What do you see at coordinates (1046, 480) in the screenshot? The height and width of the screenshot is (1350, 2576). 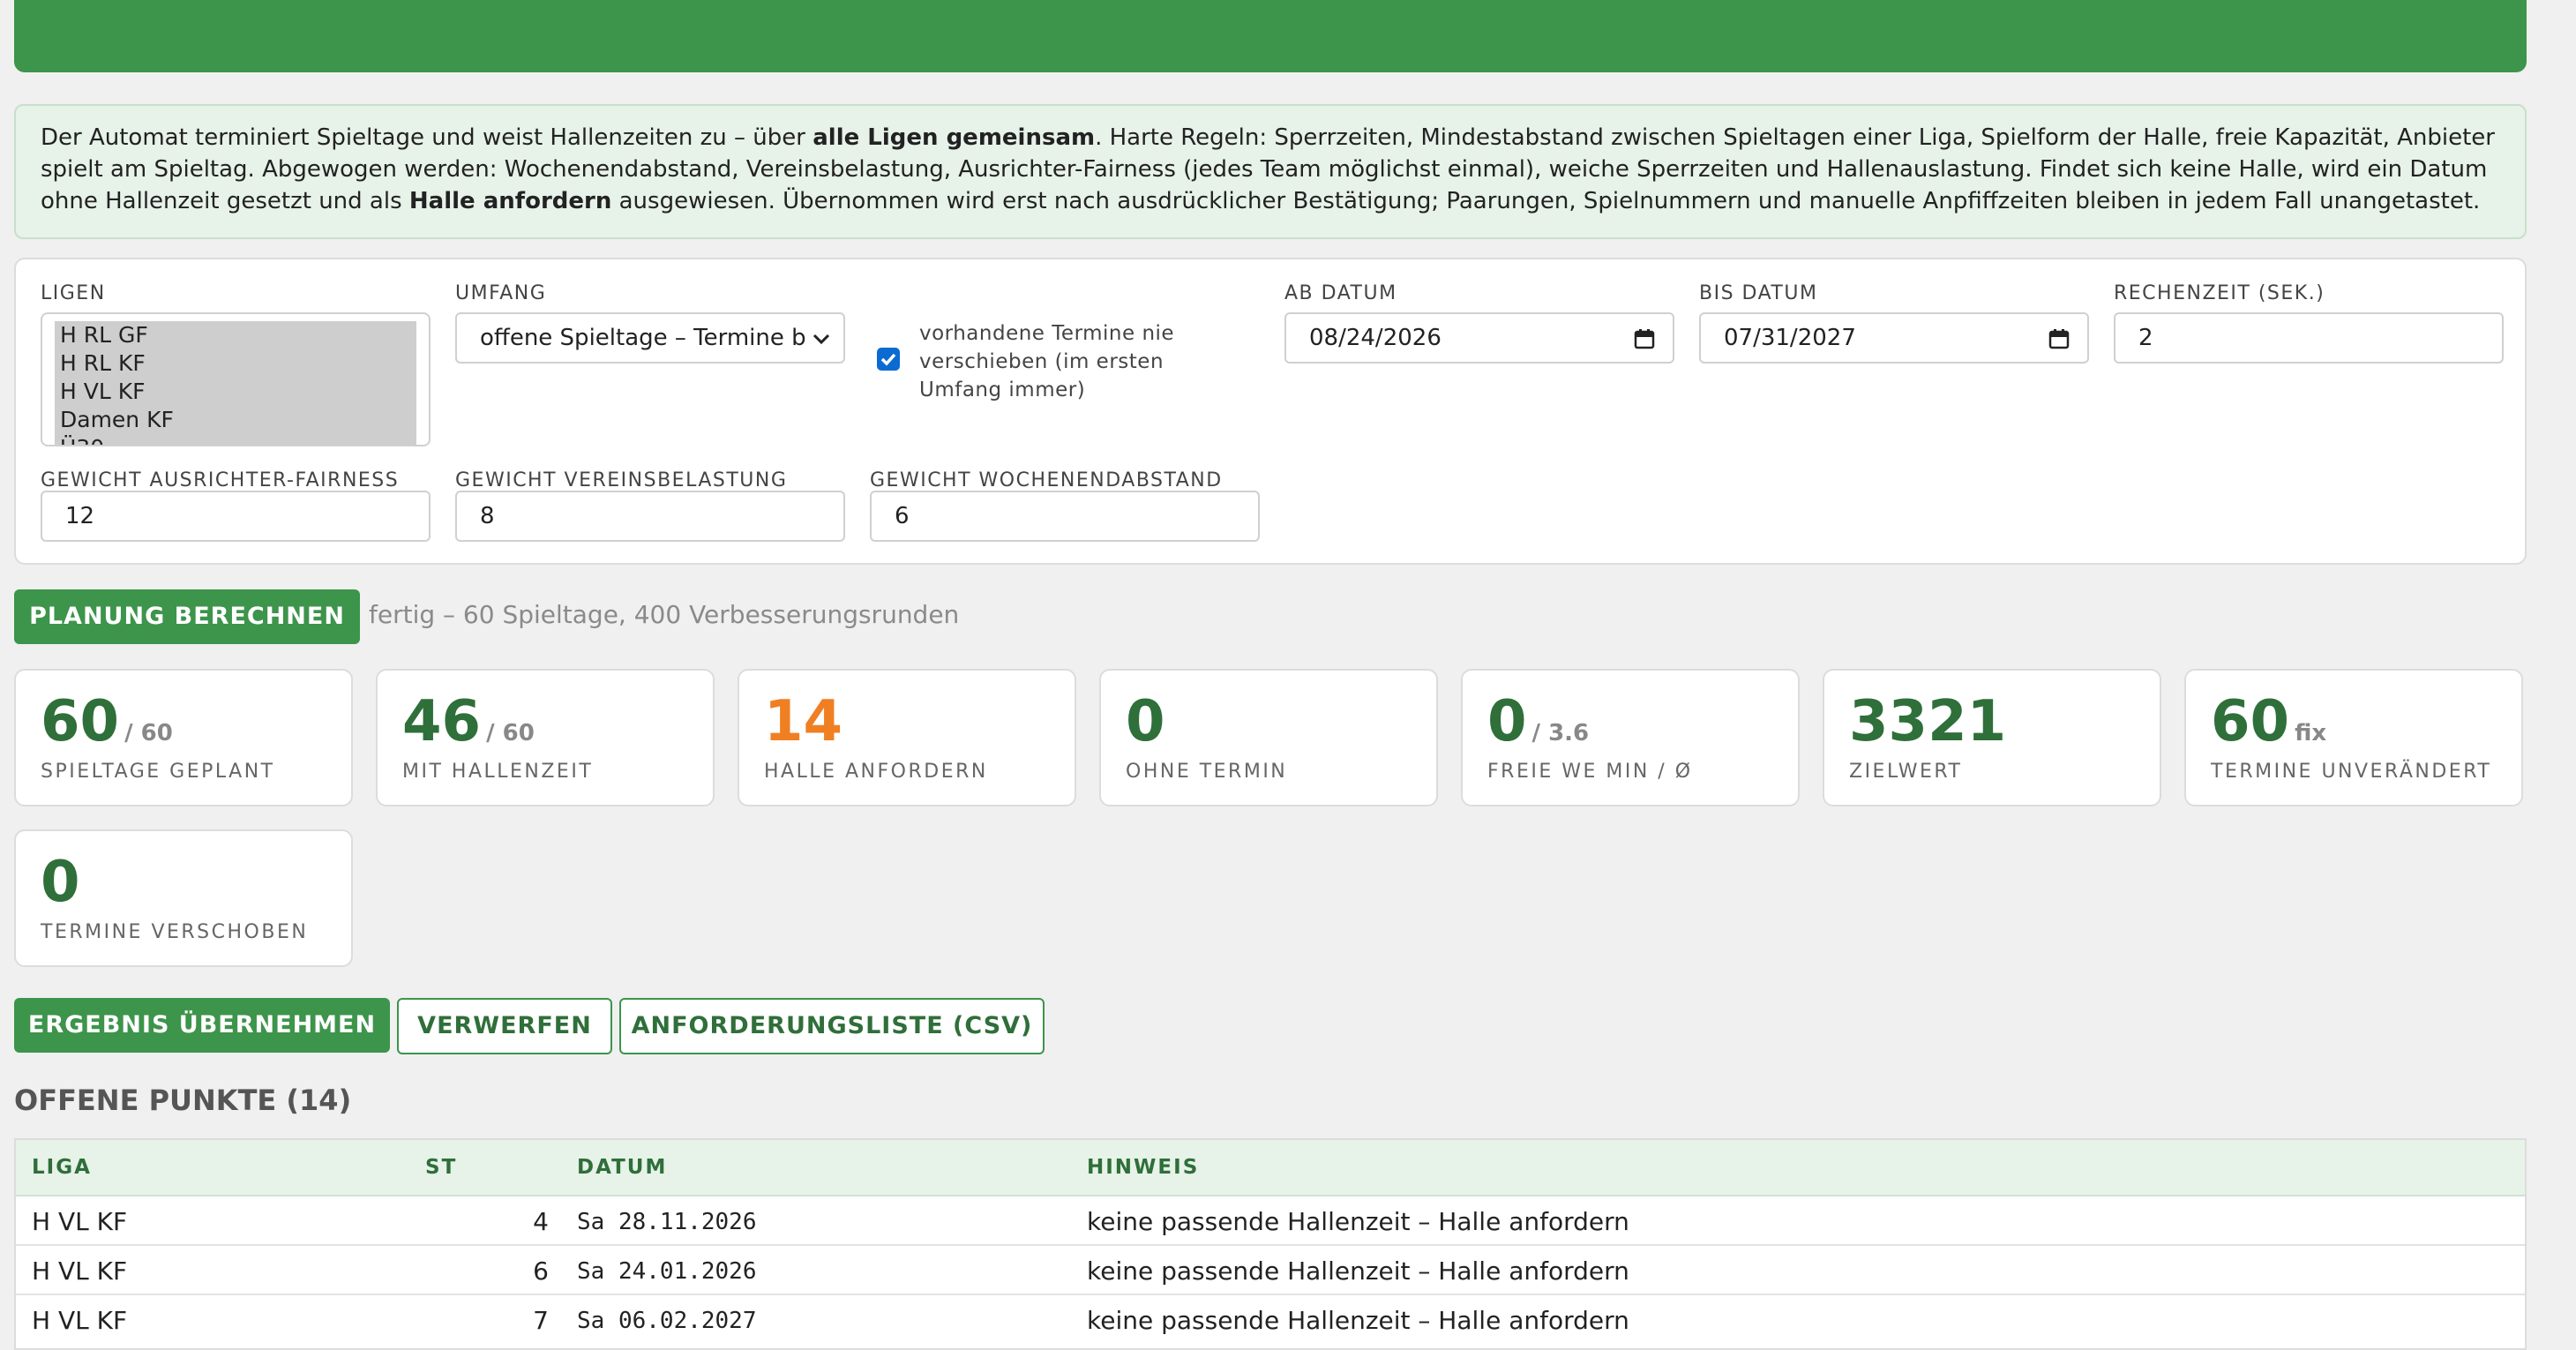 I see `wochenendabstand-label: Gewicht Wochenendabstand` at bounding box center [1046, 480].